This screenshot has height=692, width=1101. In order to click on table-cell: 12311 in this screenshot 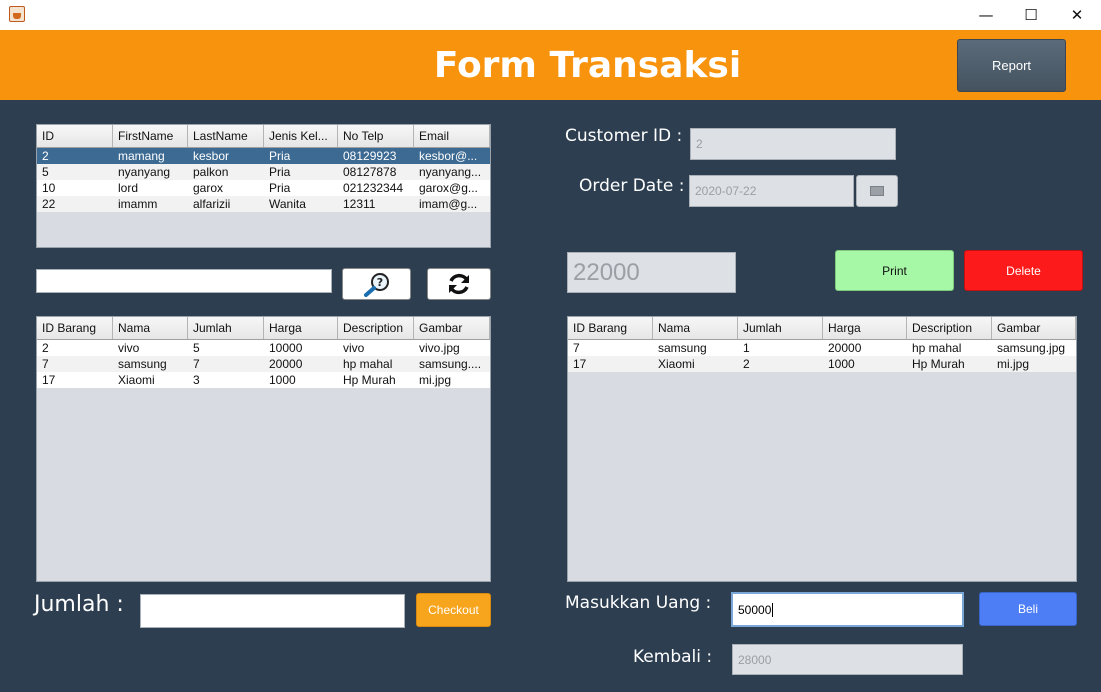, I will do `click(359, 204)`.